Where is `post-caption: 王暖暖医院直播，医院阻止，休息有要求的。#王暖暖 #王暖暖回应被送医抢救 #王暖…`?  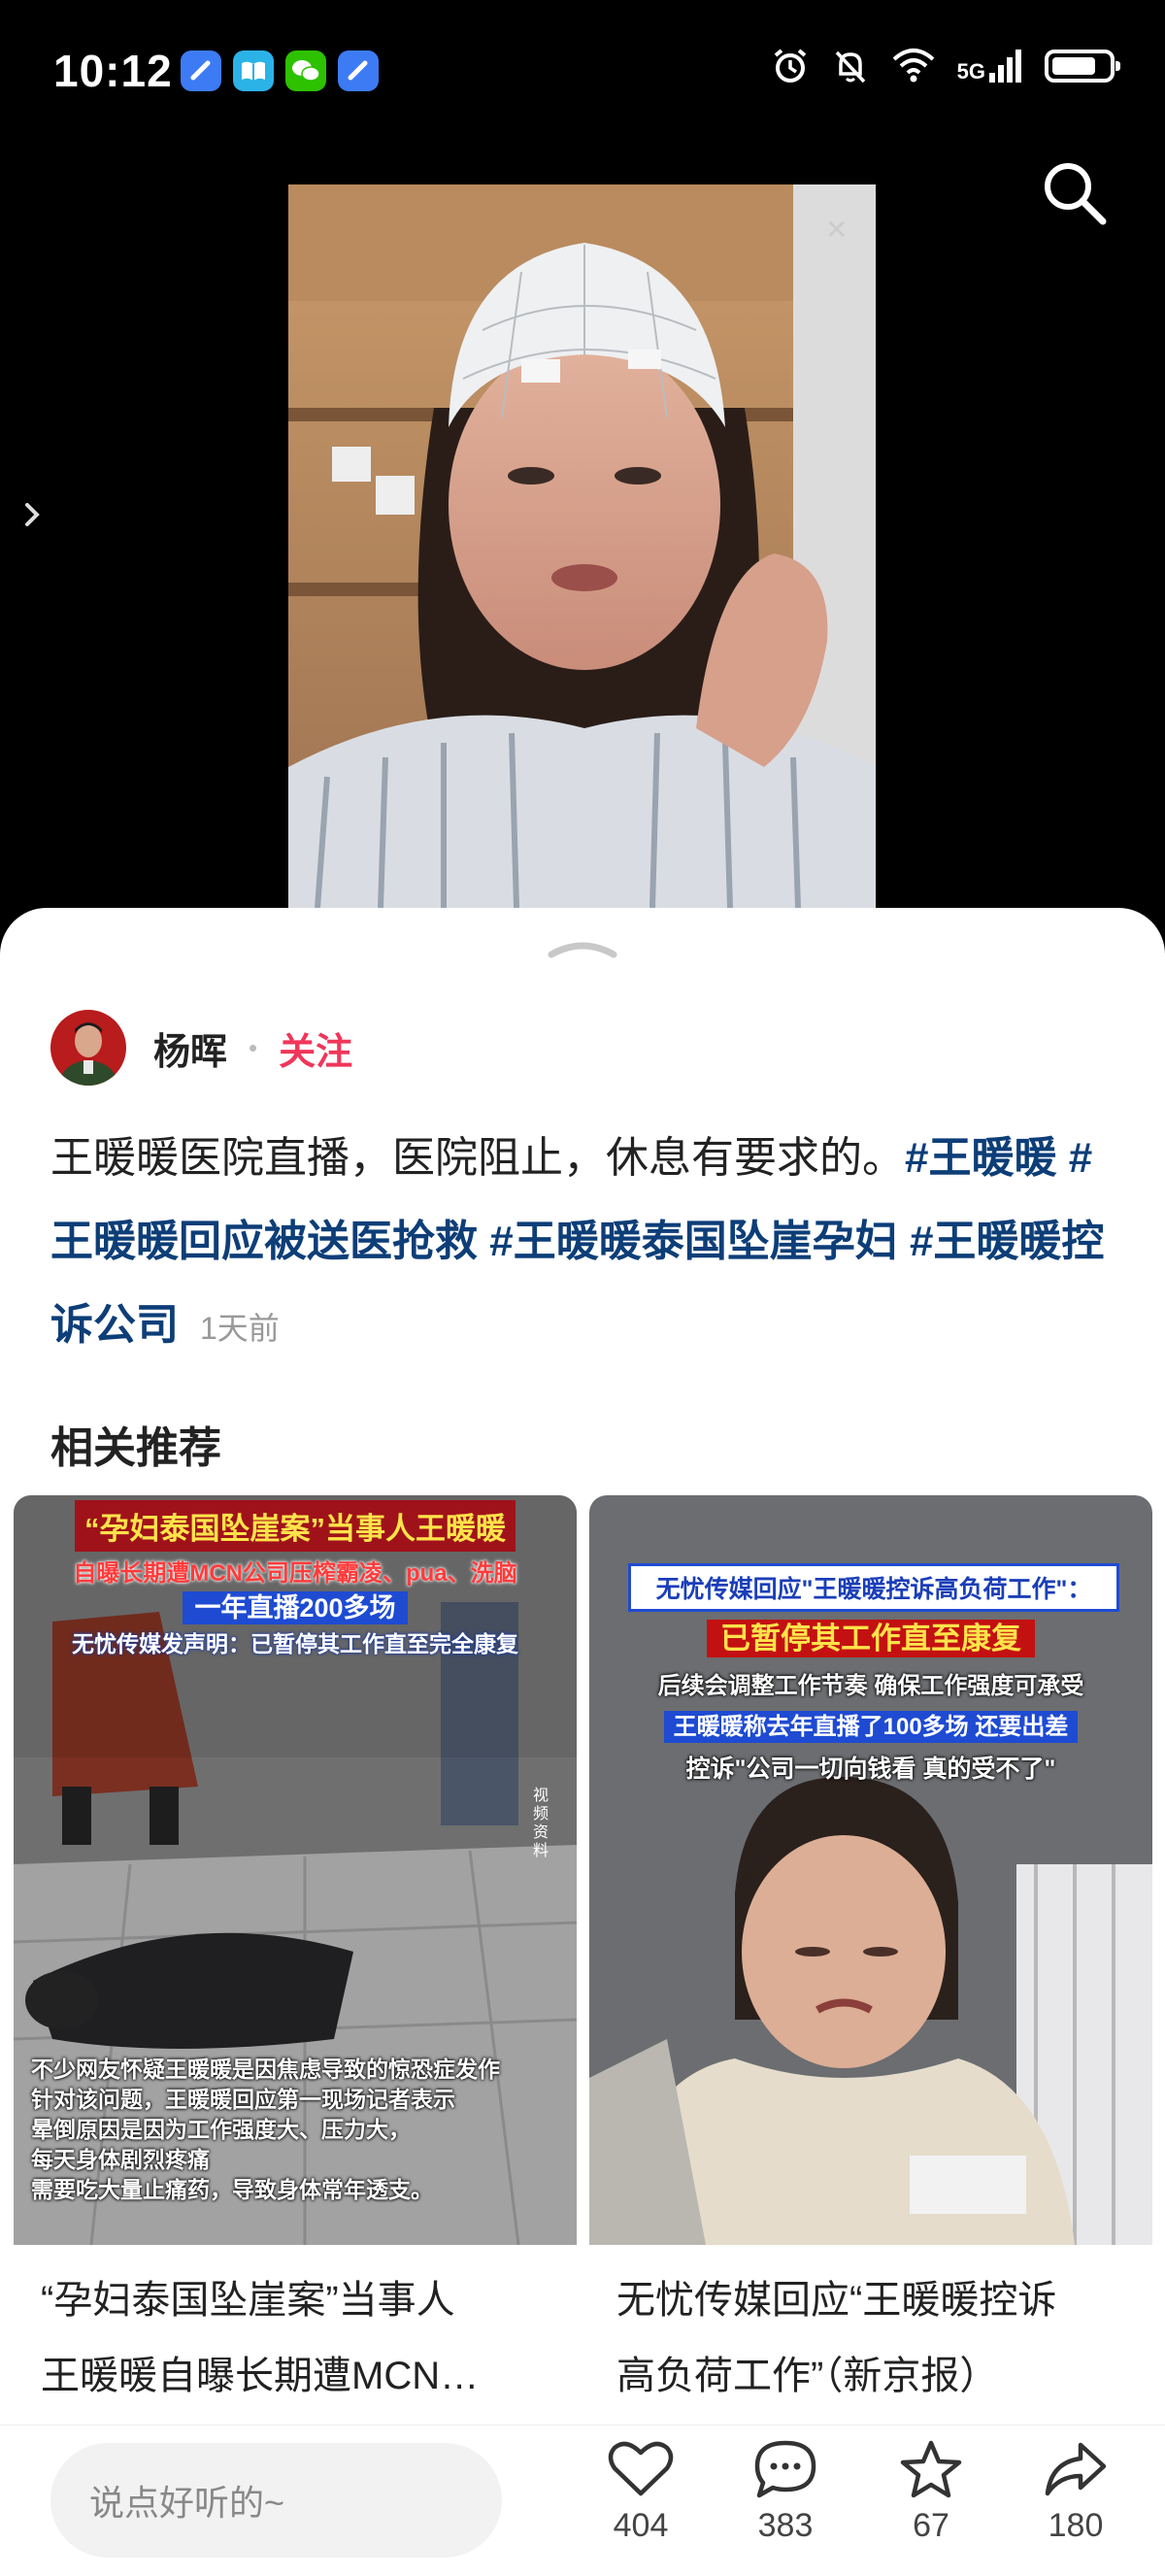
post-caption: 王暖暖医院直播，医院阻止，休息有要求的。#王暖暖 #王暖暖回应被送医抢救 #王暖… is located at coordinates (584, 1243).